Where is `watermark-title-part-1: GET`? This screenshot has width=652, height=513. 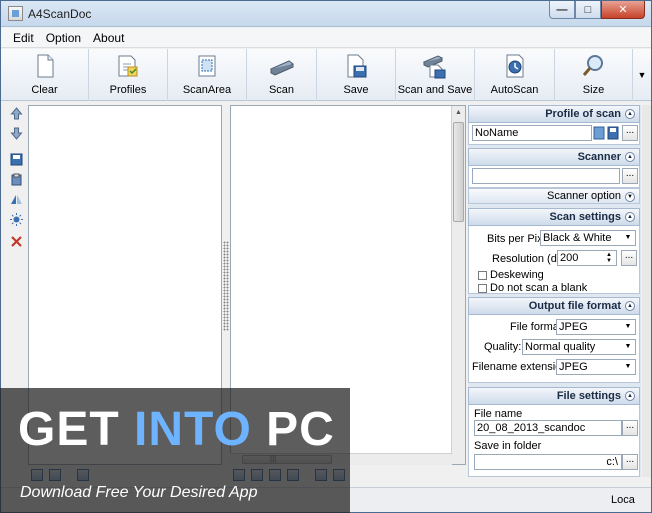
watermark-title-part-1: GET is located at coordinates (76, 429).